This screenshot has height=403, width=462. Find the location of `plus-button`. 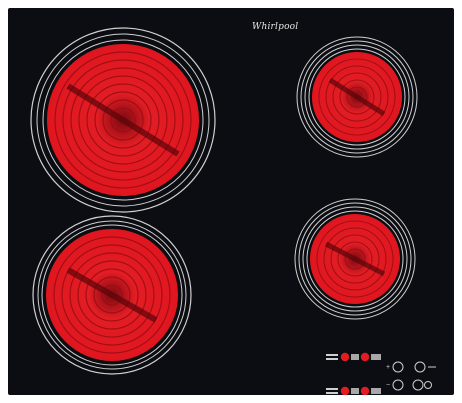

plus-button is located at coordinates (398, 367).